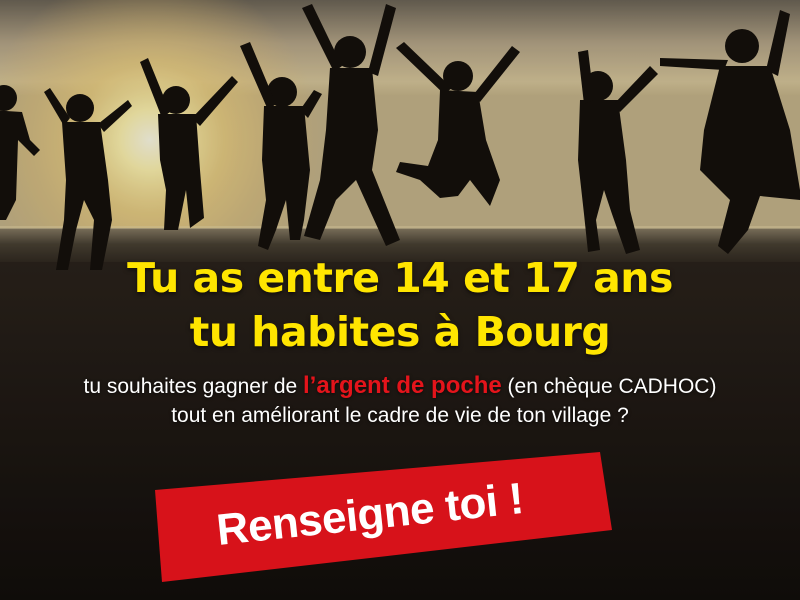  Describe the element at coordinates (400, 332) in the screenshot. I see `headline-location: tu habites à Bourg` at that location.